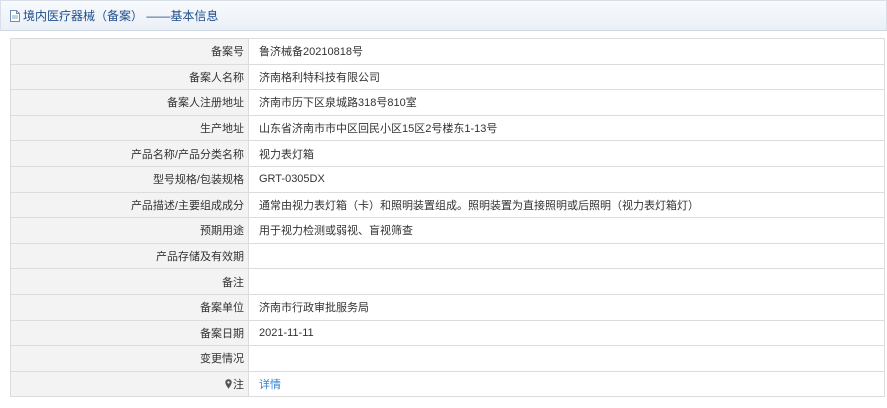  I want to click on table-row: 备案单位 济南市行政审批服务局, so click(447, 307).